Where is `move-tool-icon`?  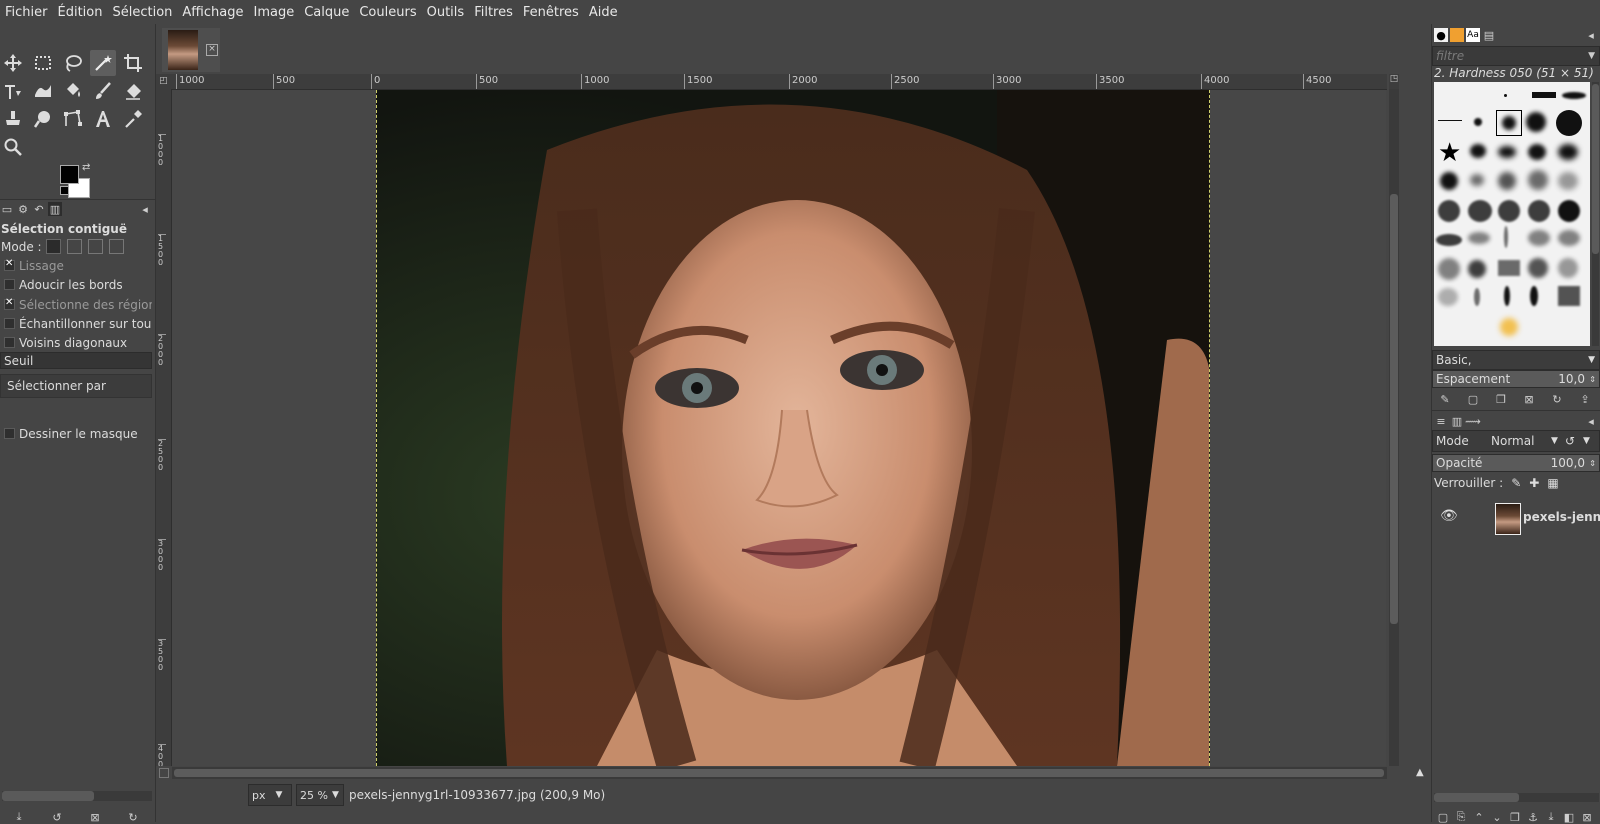
move-tool-icon is located at coordinates (13, 63).